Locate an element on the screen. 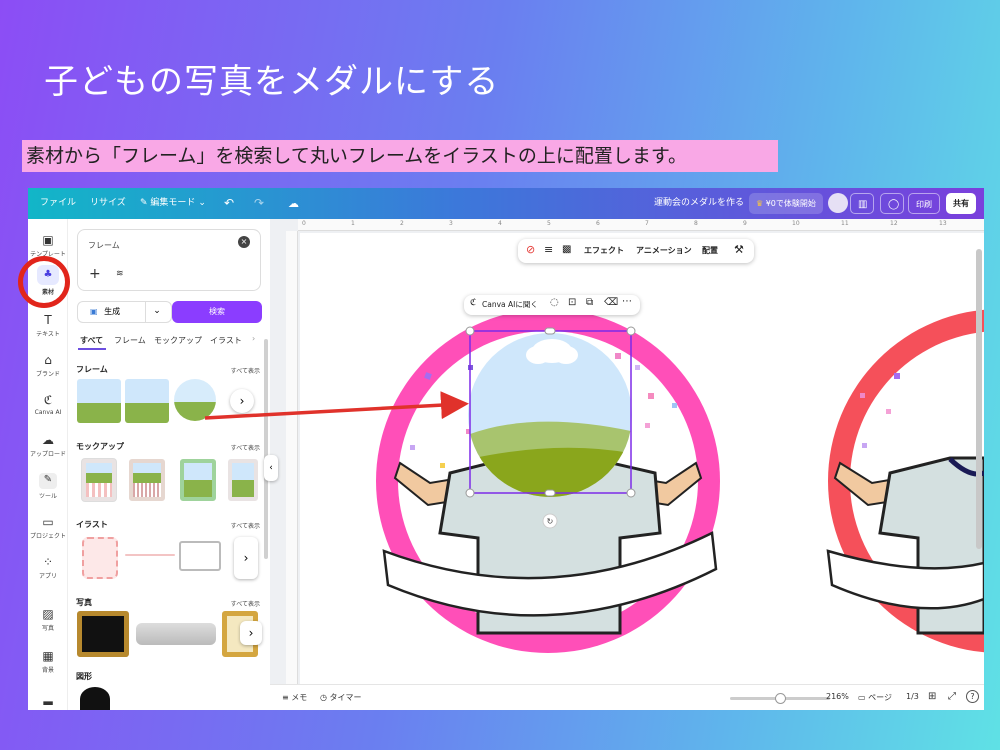  arrow-annotation is located at coordinates (336, 405).